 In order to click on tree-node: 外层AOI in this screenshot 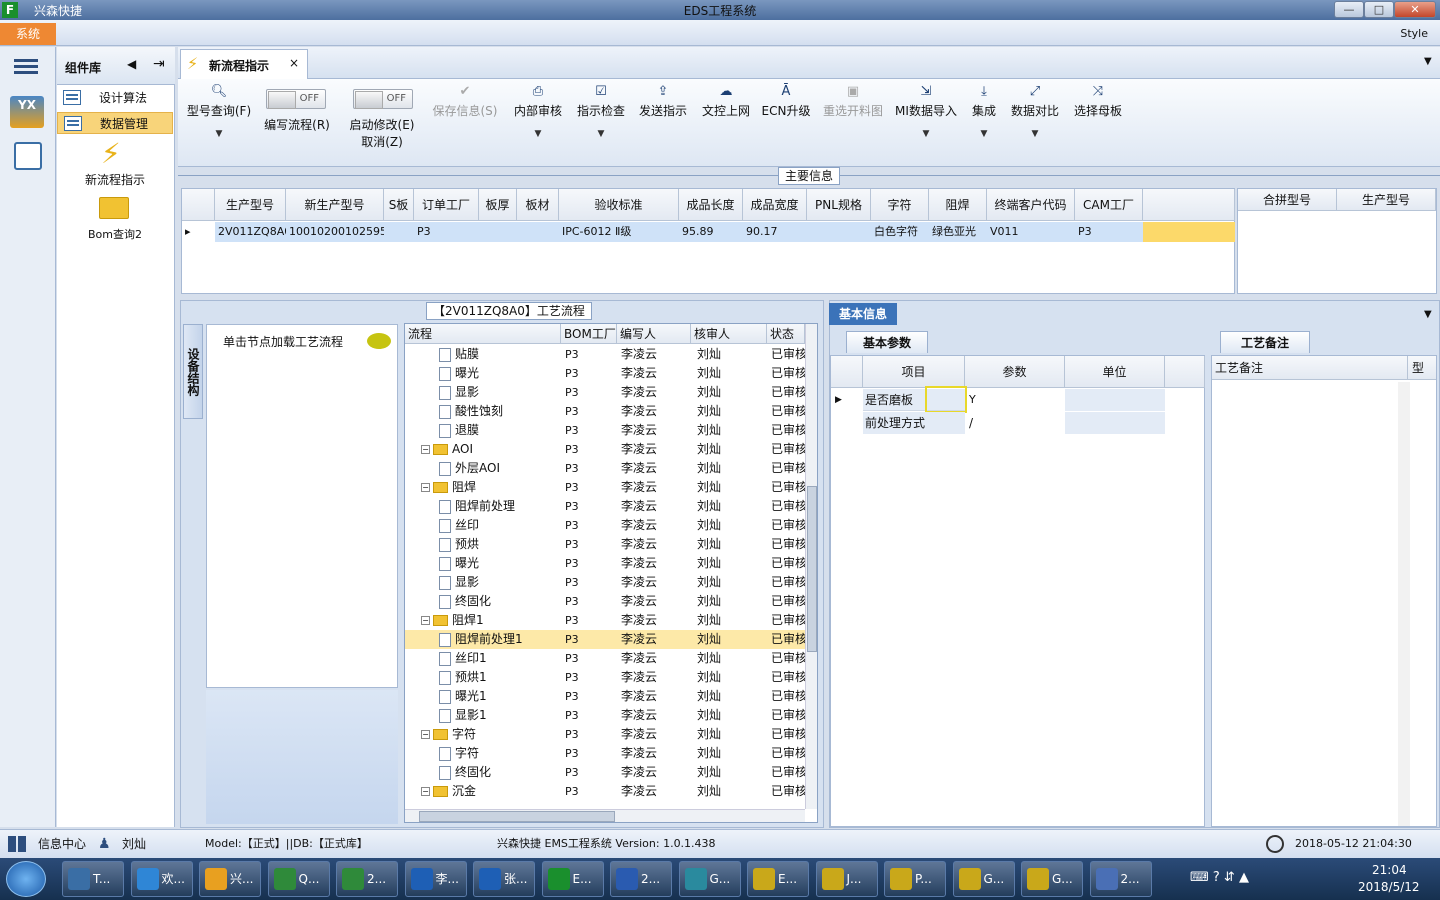, I will do `click(500, 468)`.